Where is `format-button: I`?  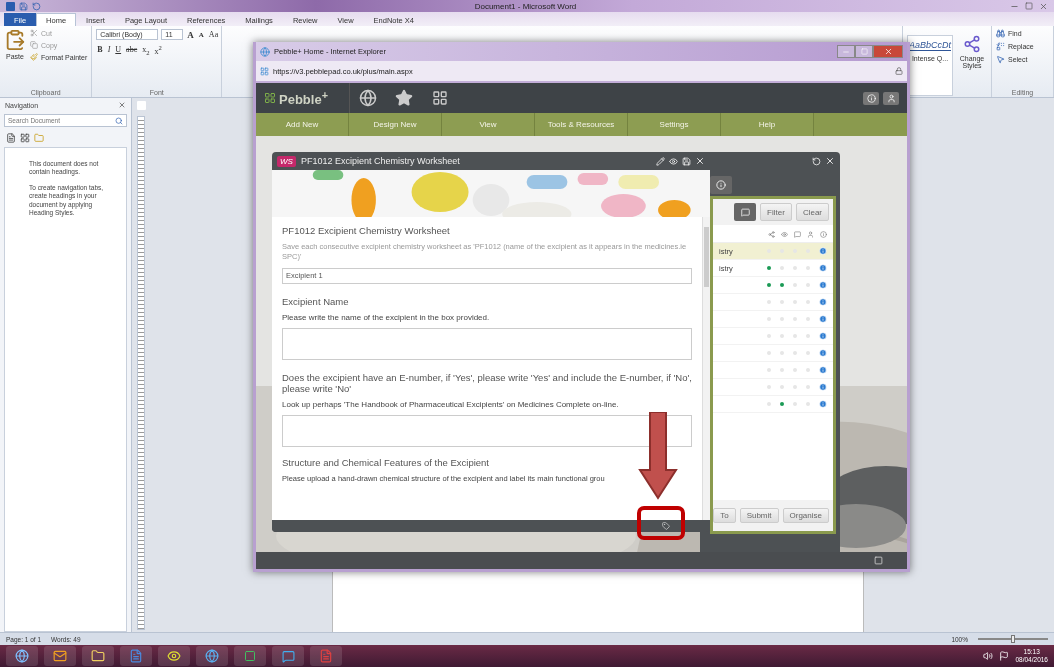 format-button: I is located at coordinates (109, 50).